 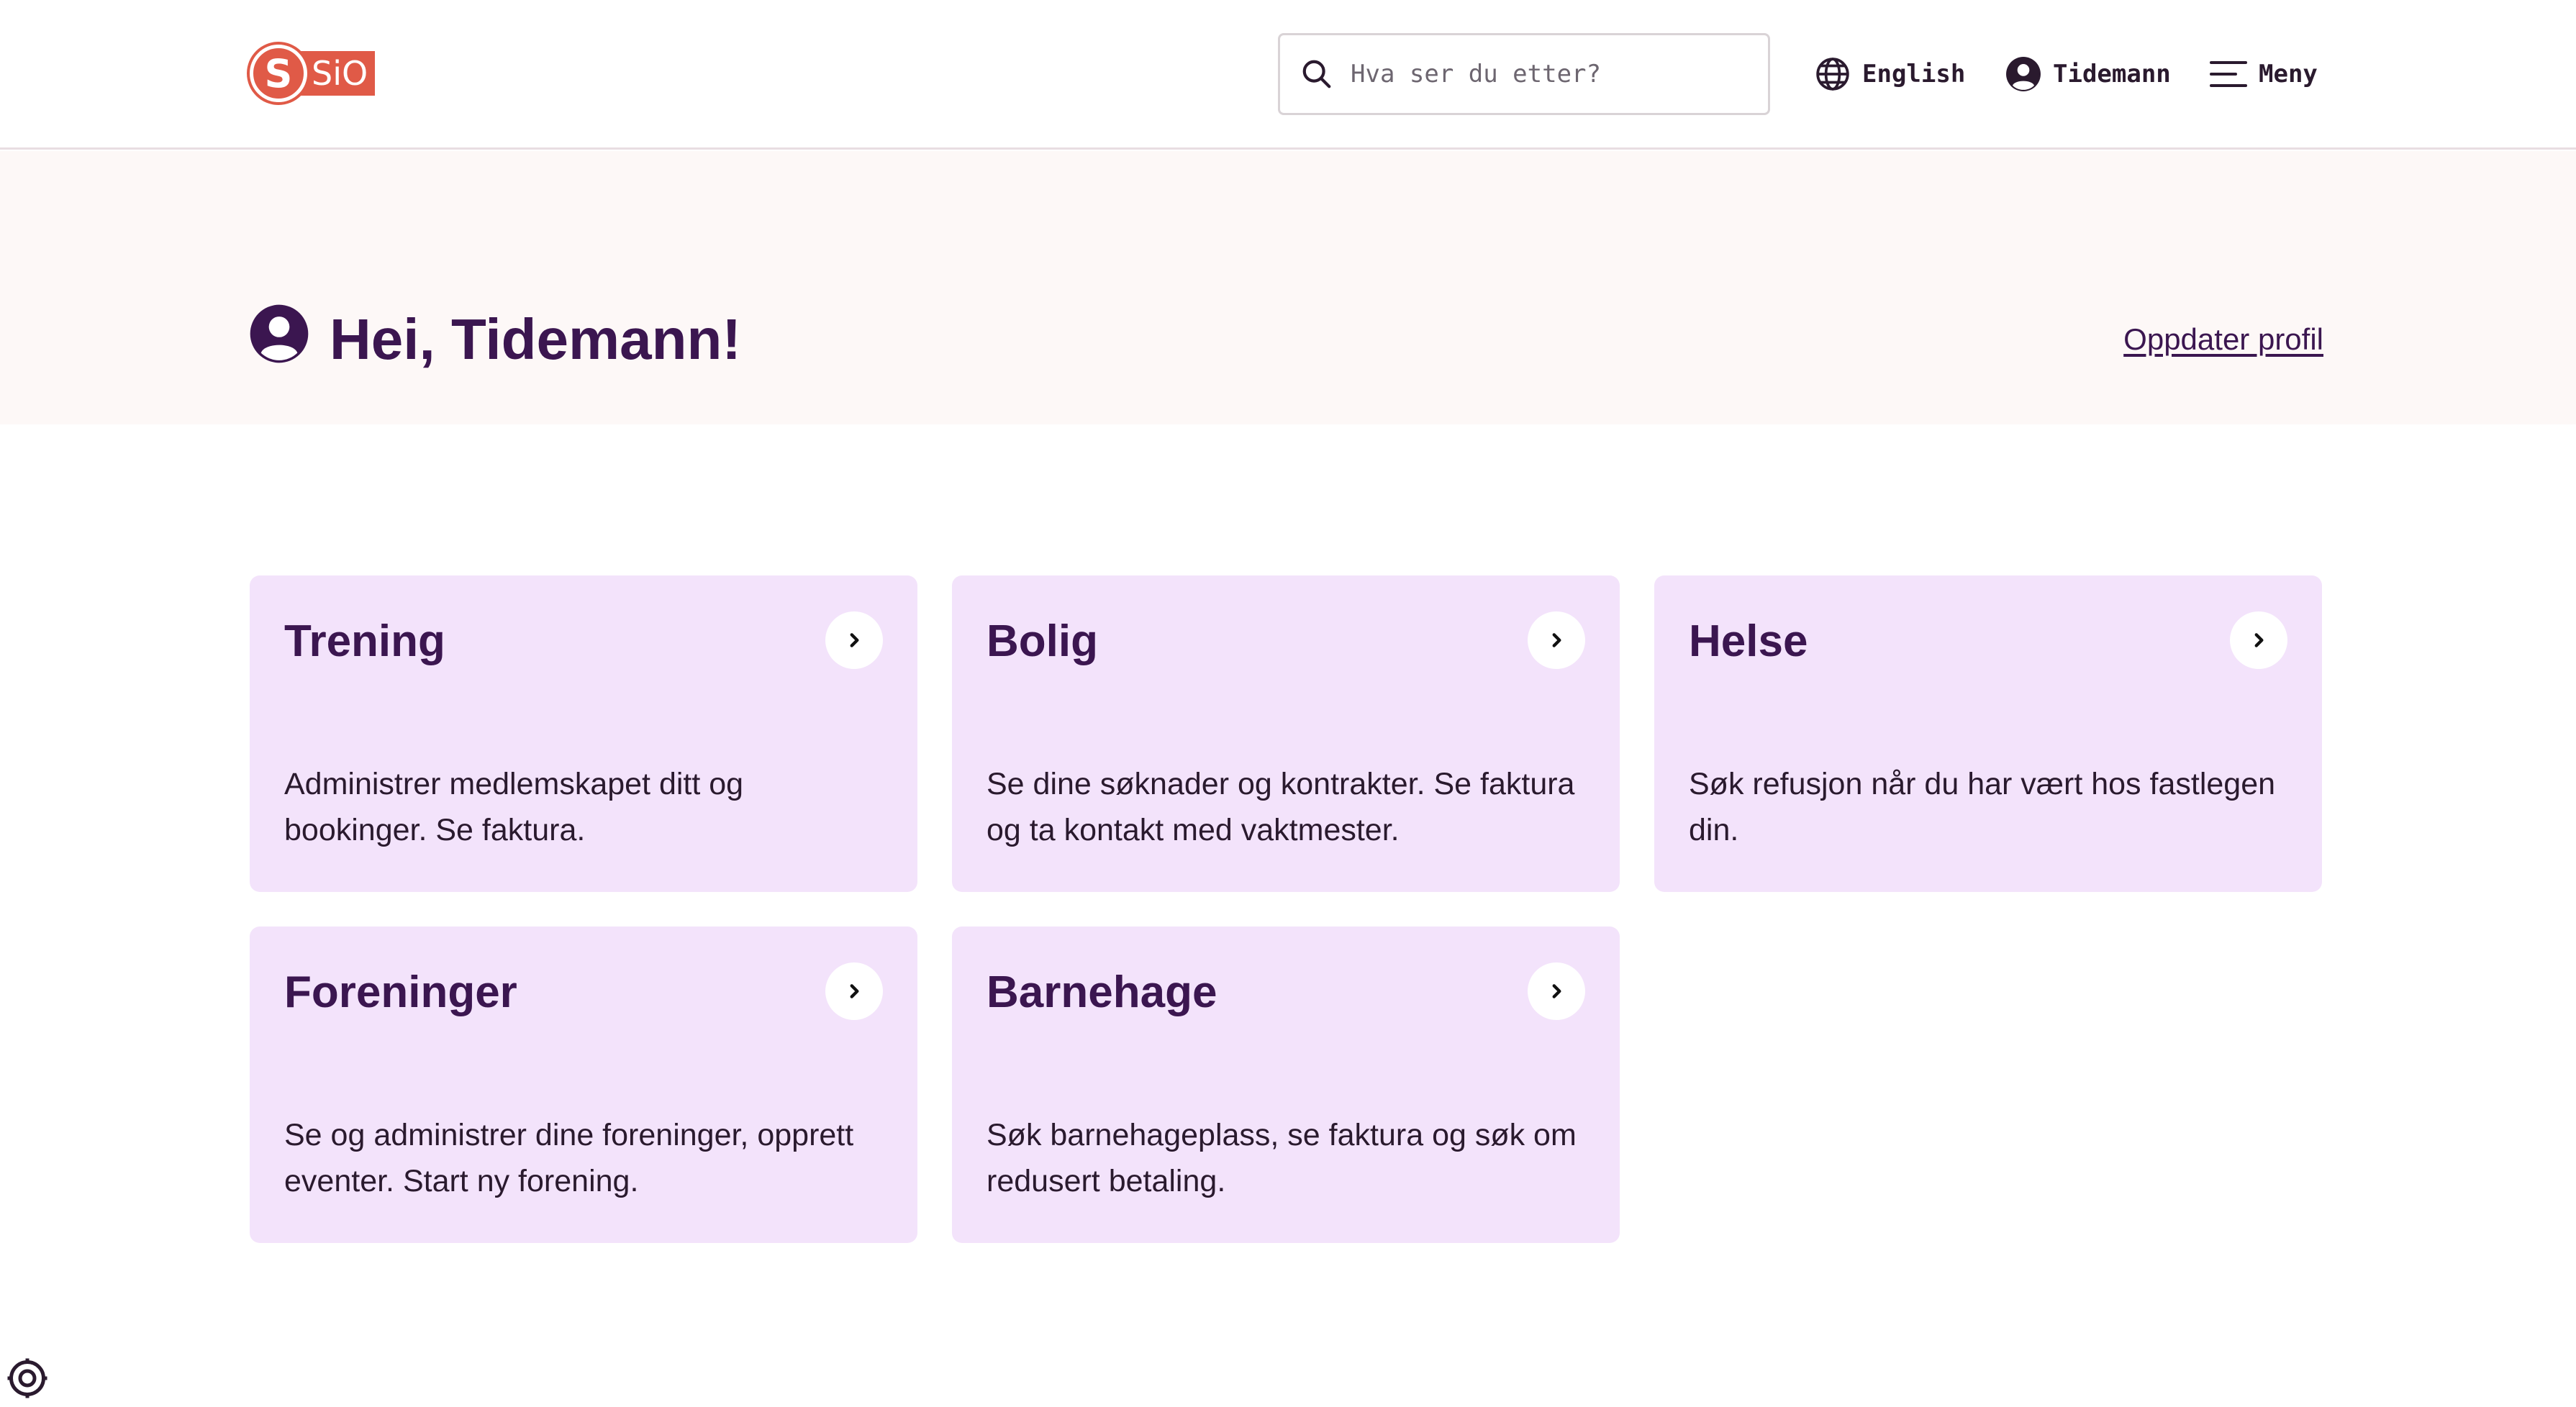 I want to click on sio-logo: S SiO, so click(x=320, y=73).